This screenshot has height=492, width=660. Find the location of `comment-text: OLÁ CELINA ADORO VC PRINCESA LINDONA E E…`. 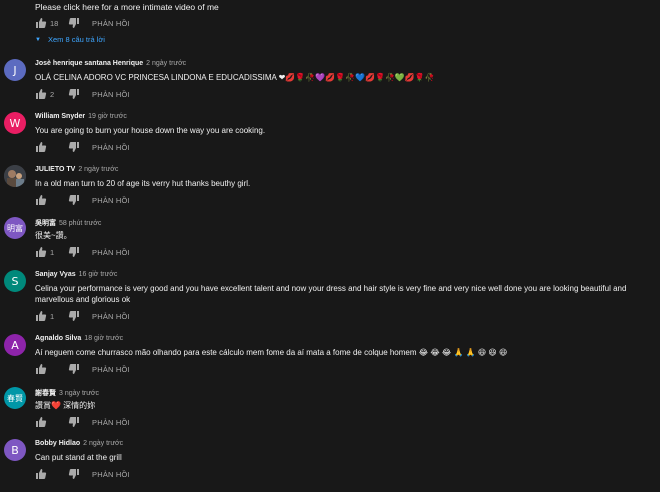

comment-text: OLÁ CELINA ADORO VC PRINCESA LINDONA E E… is located at coordinates (235, 77).